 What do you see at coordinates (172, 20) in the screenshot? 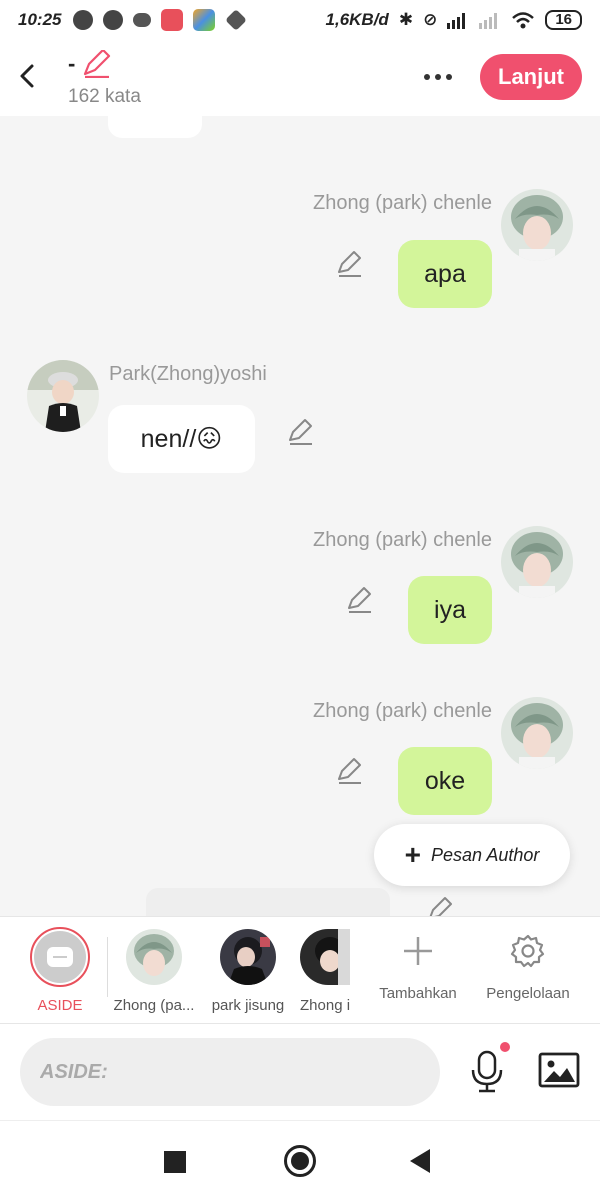
I see `mangatoon-icon` at bounding box center [172, 20].